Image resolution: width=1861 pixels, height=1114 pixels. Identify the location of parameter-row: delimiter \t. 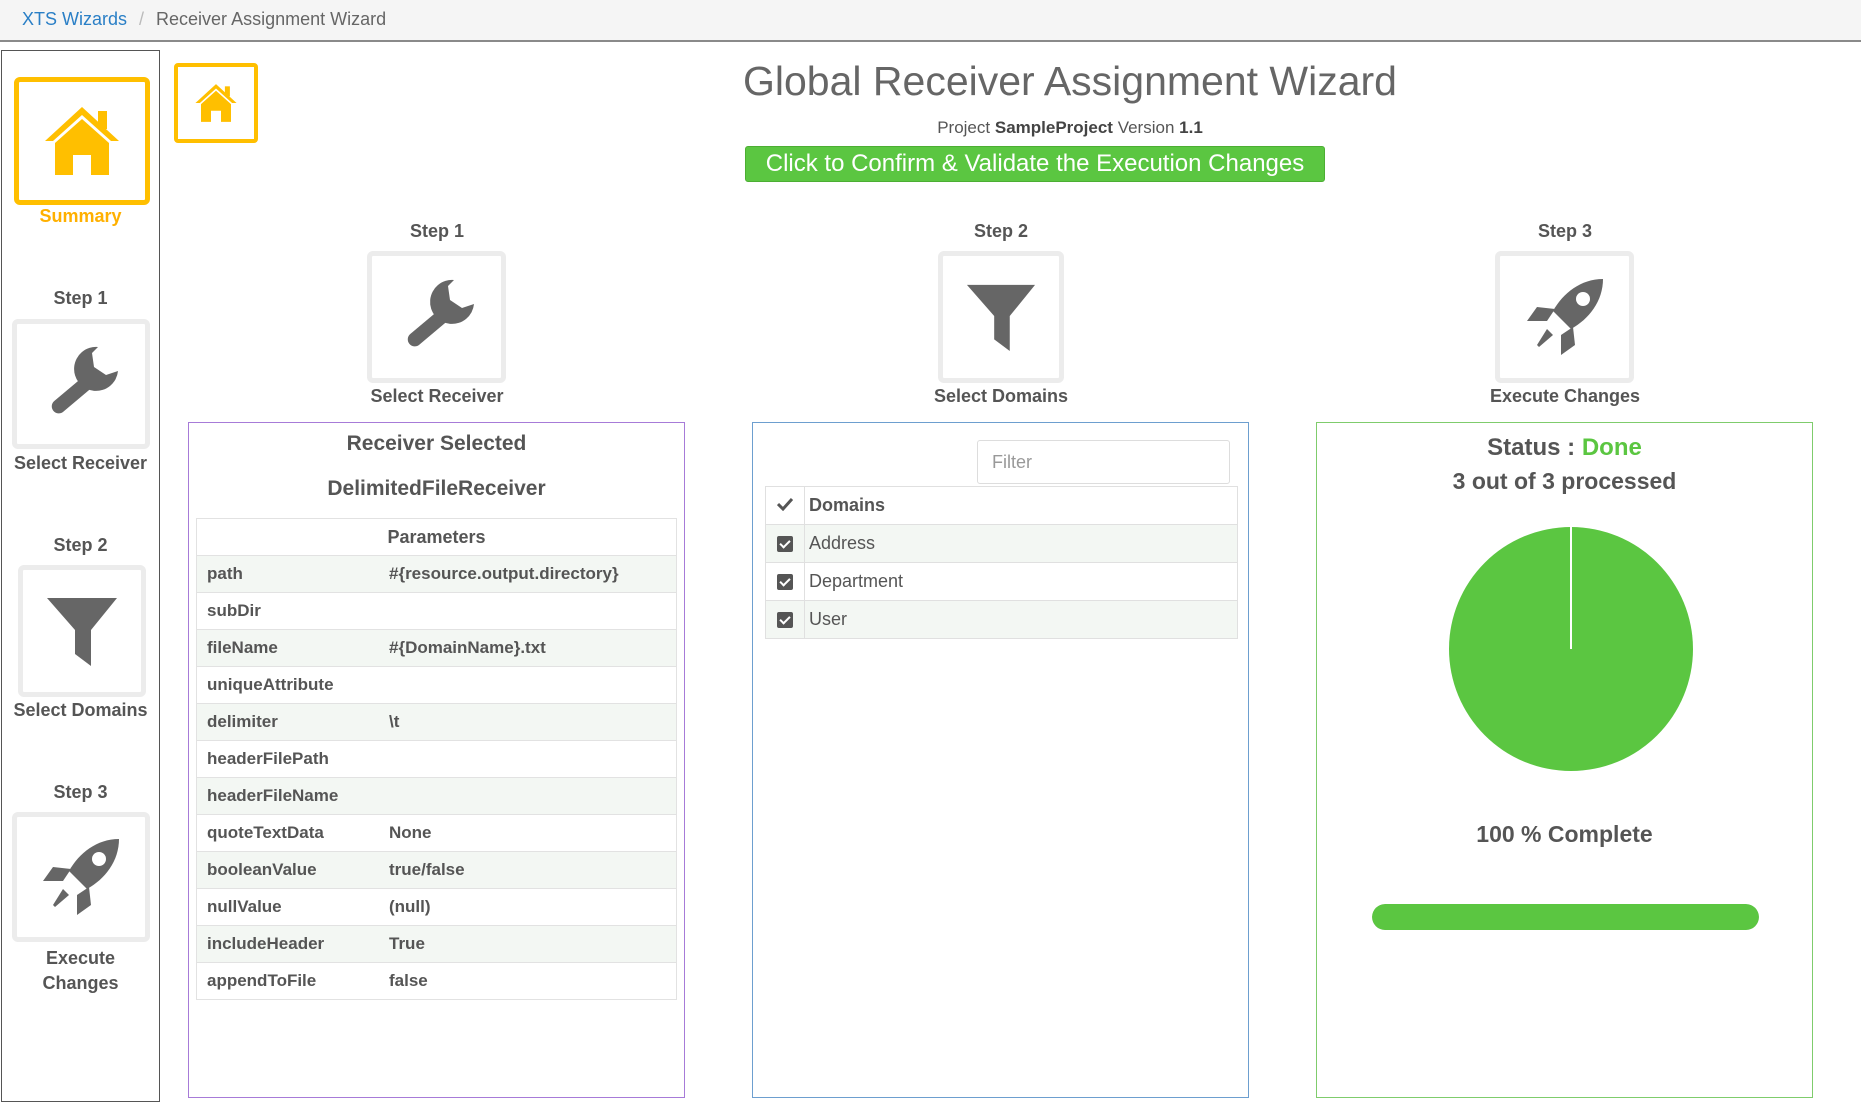
(436, 722).